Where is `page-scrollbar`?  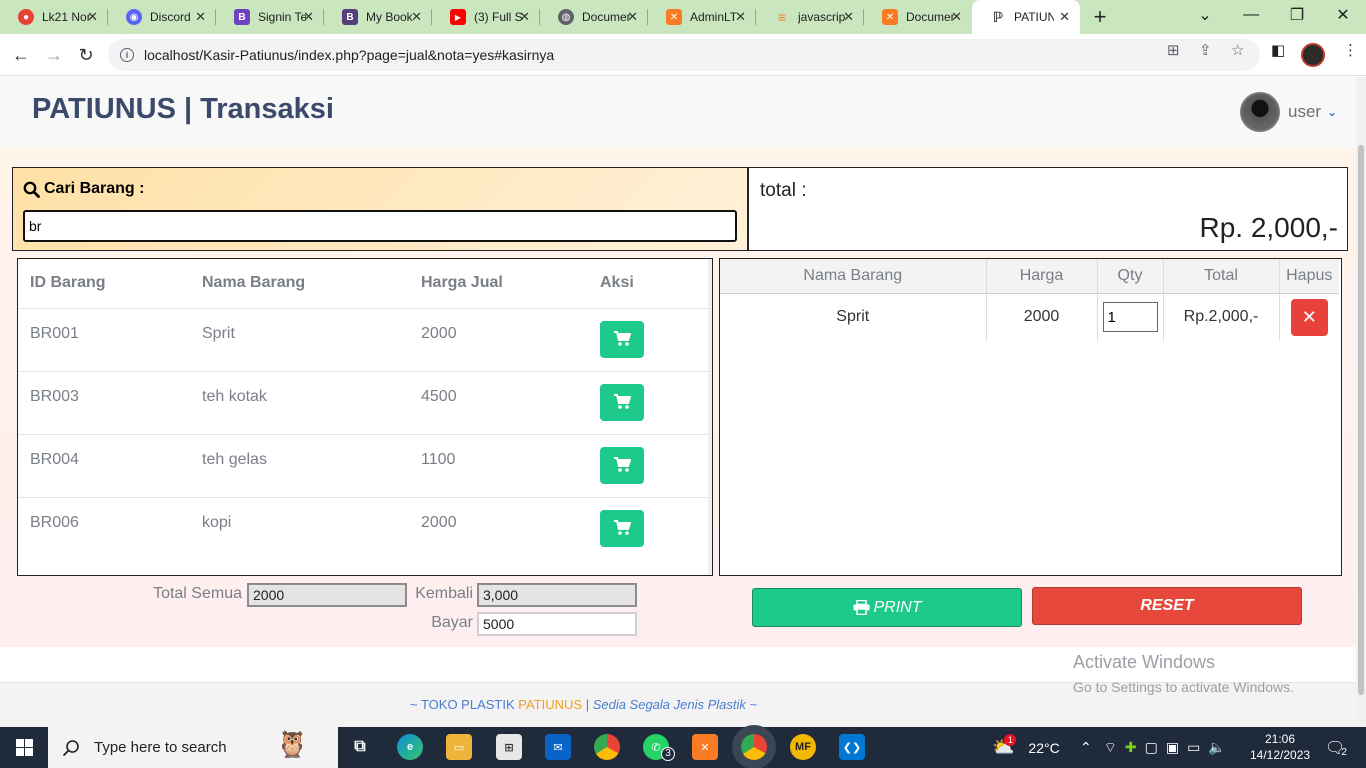 page-scrollbar is located at coordinates (1361, 402).